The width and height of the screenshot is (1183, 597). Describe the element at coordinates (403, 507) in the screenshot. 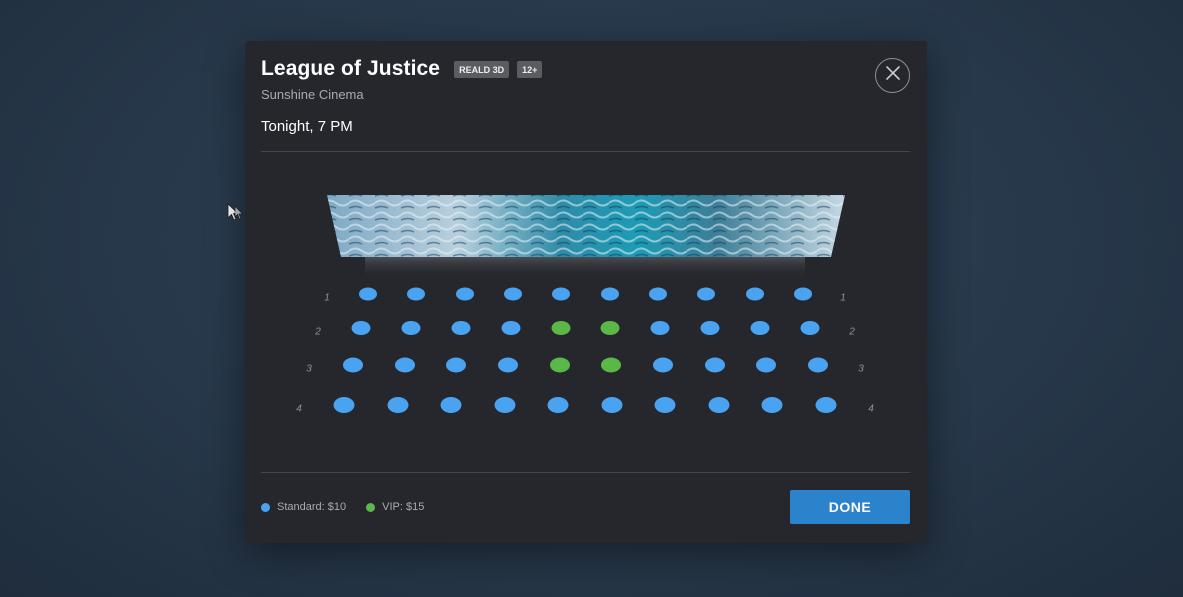

I see `legend-vip-label: VIP: $15` at that location.